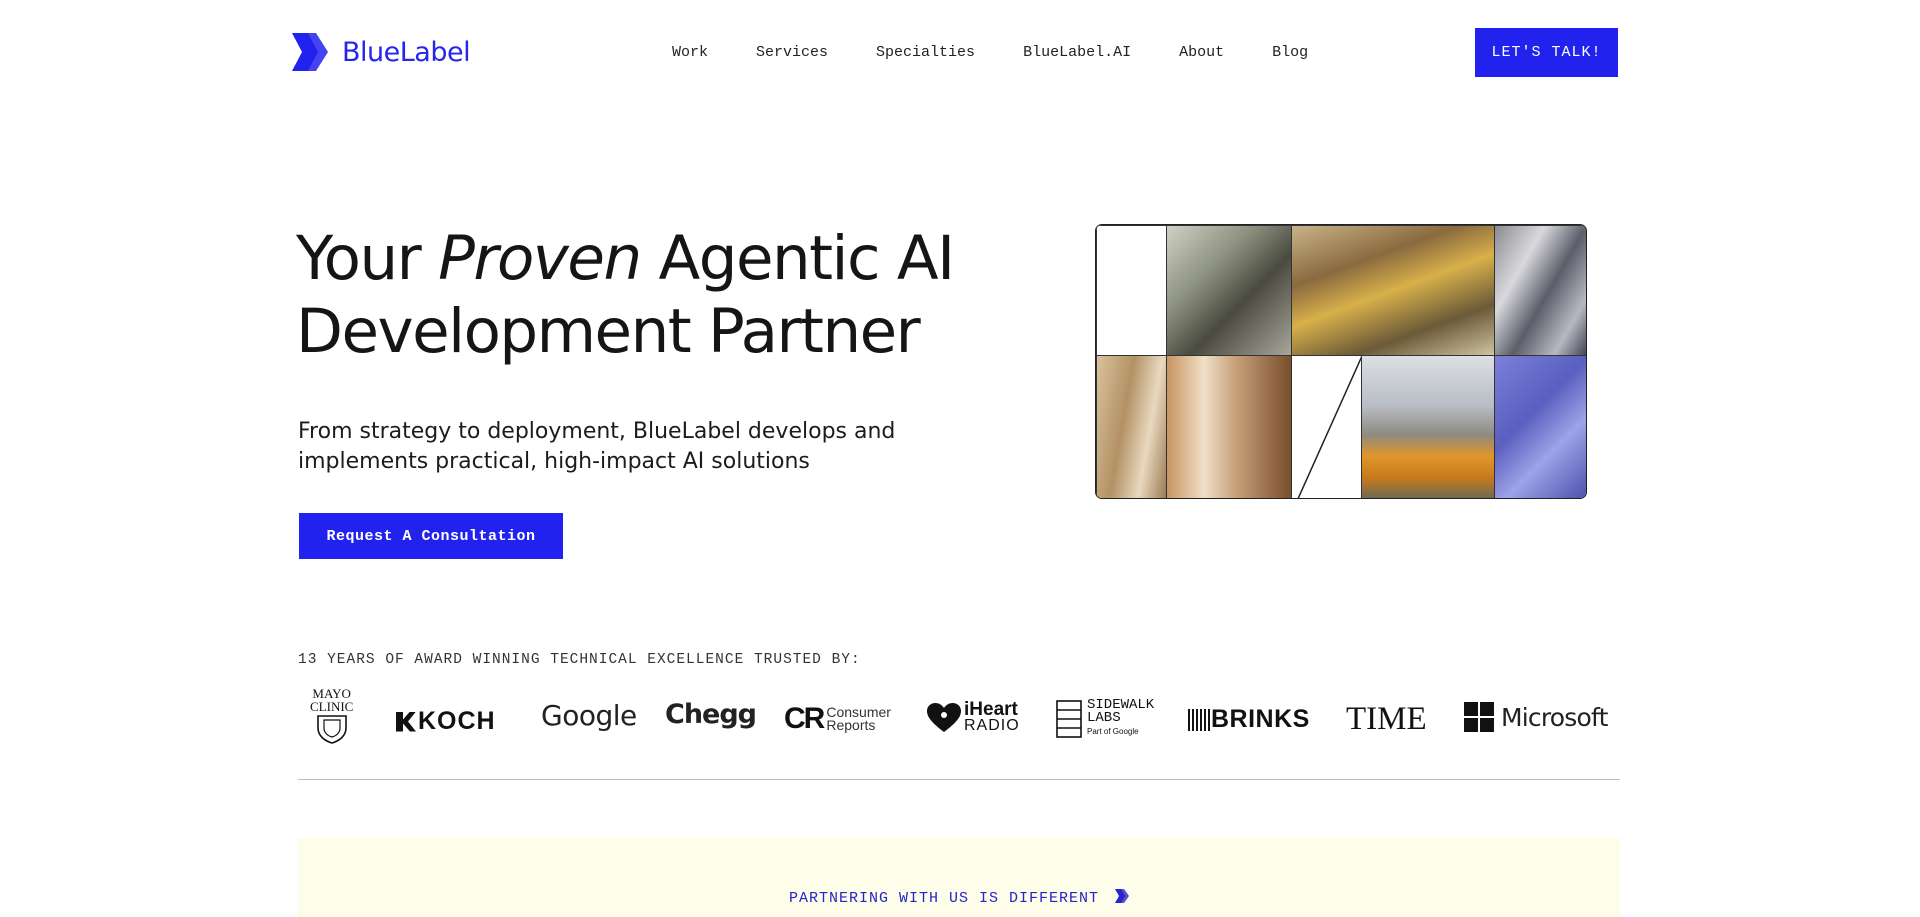  I want to click on mosaic-aerial-photo, so click(1540, 290).